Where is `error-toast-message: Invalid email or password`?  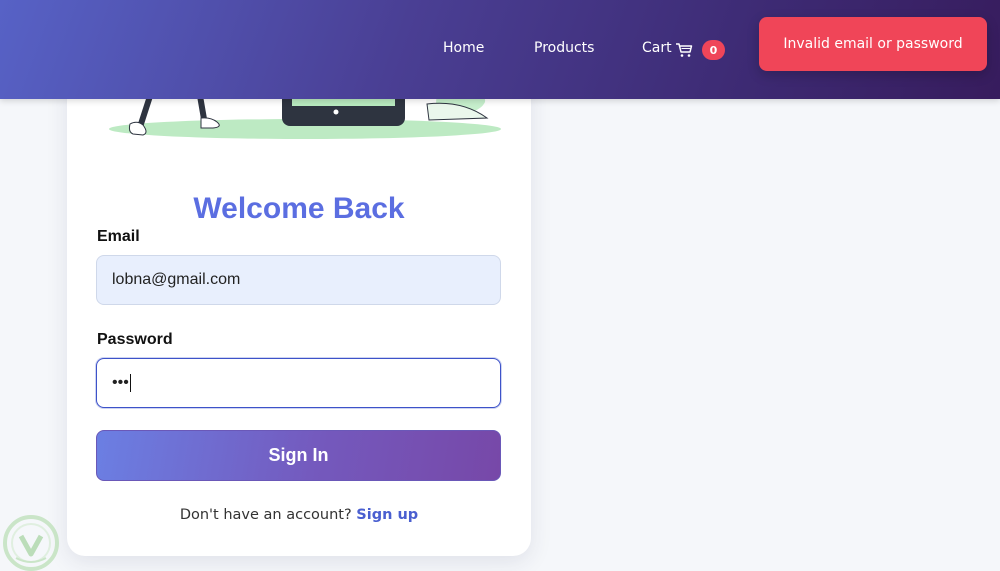 error-toast-message: Invalid email or password is located at coordinates (873, 44).